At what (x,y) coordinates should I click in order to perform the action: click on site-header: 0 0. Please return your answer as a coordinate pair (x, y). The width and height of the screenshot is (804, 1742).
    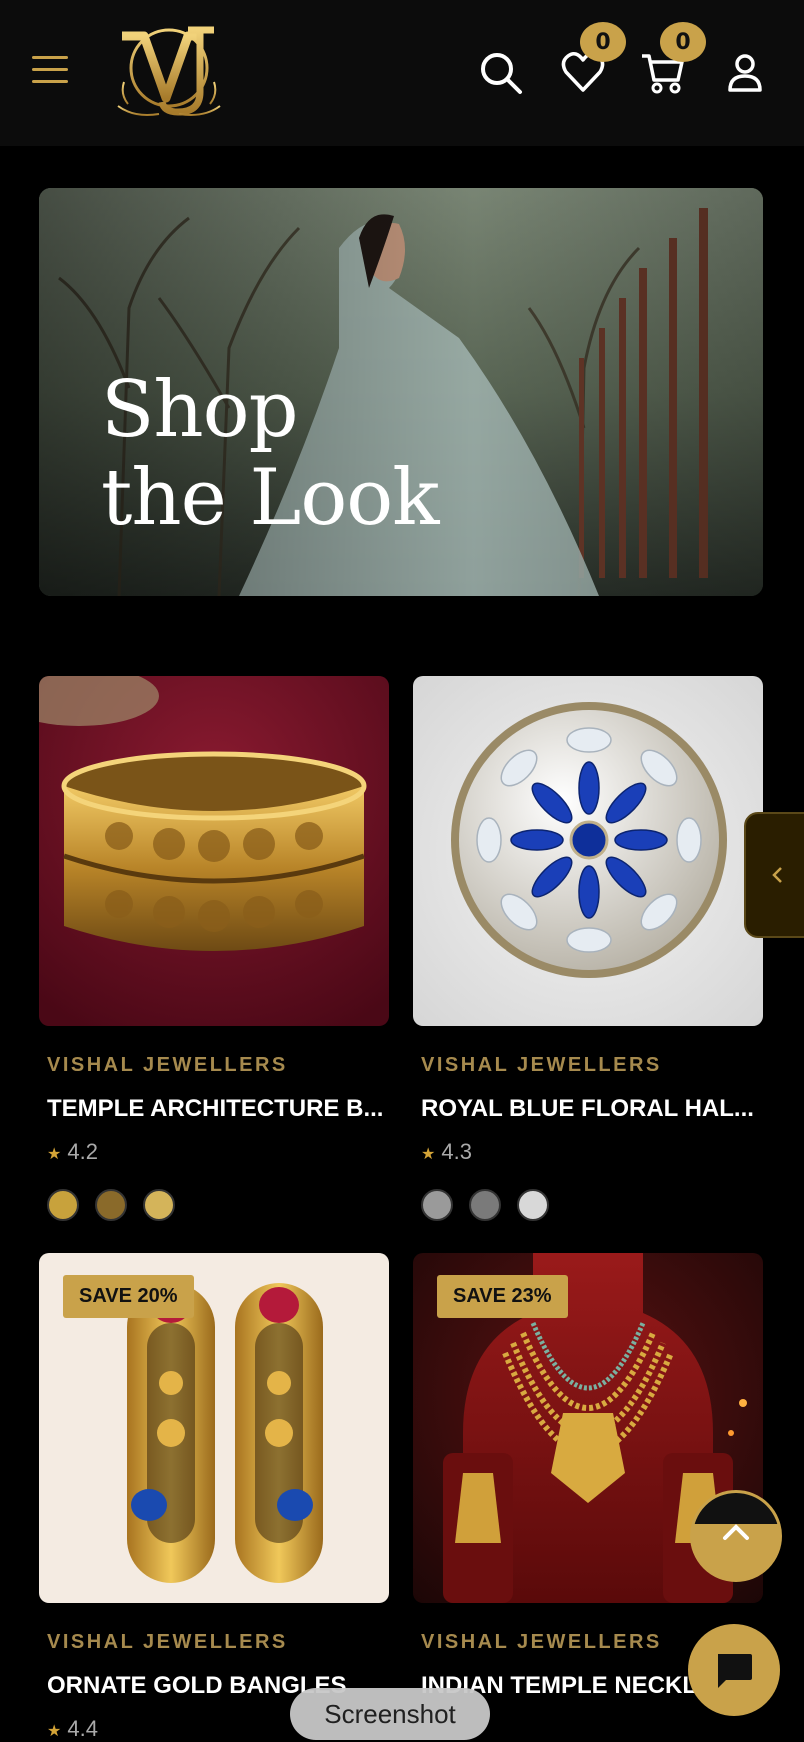
    Looking at the image, I should click on (402, 73).